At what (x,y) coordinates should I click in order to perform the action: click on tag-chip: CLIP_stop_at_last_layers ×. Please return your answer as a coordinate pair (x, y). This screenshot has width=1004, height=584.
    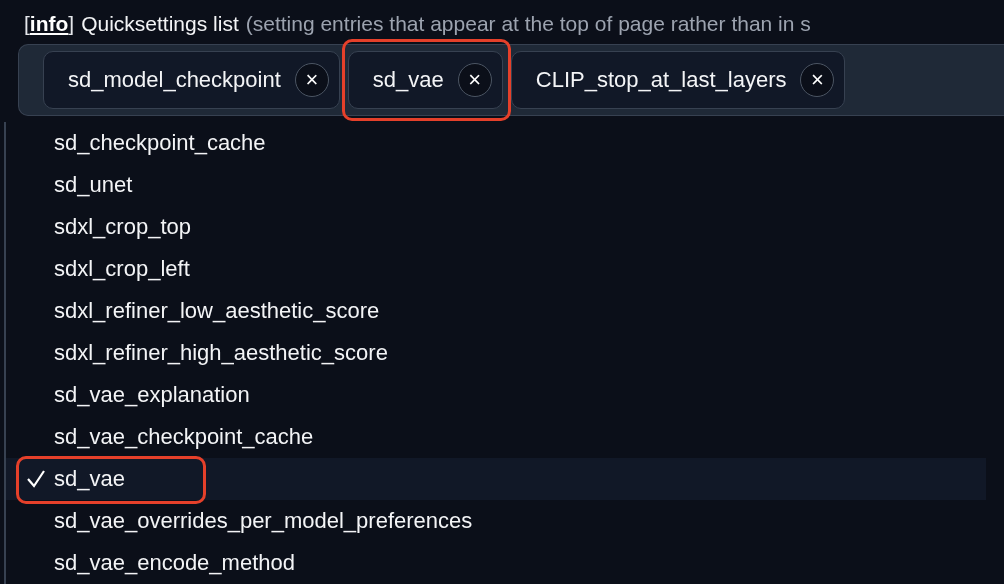
    Looking at the image, I should click on (678, 80).